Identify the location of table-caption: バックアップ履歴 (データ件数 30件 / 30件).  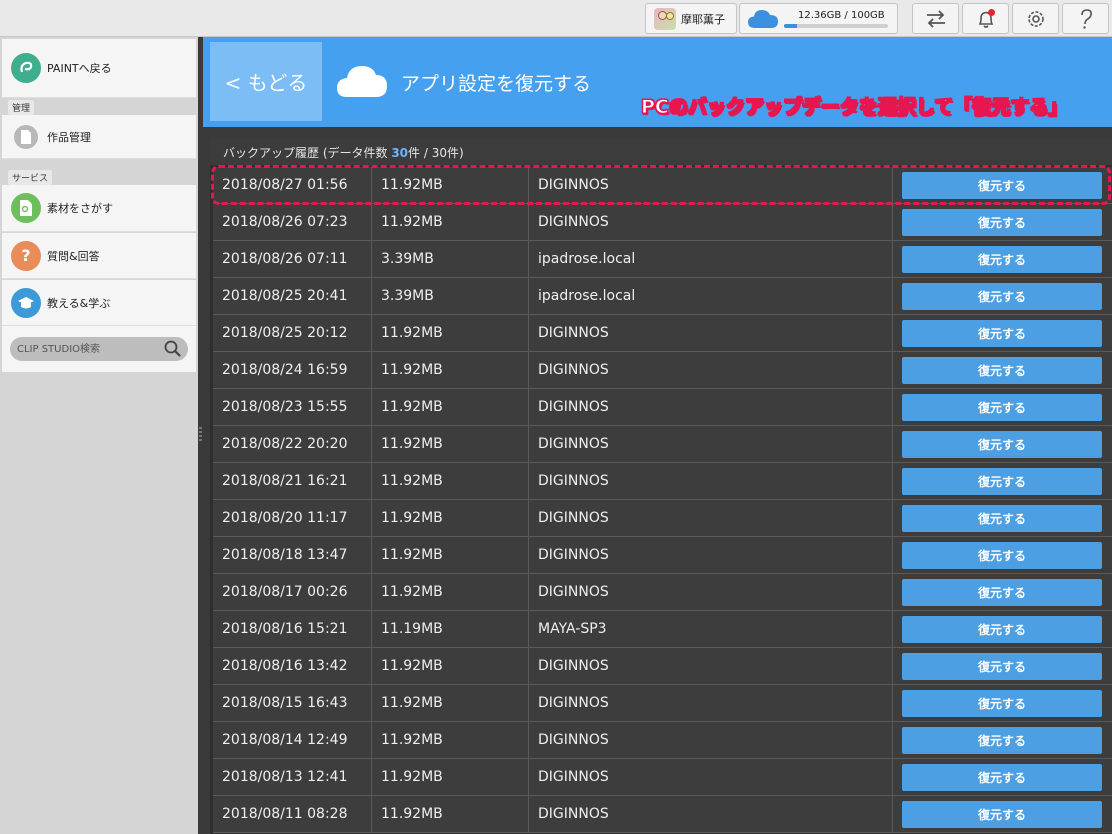
(661, 151).